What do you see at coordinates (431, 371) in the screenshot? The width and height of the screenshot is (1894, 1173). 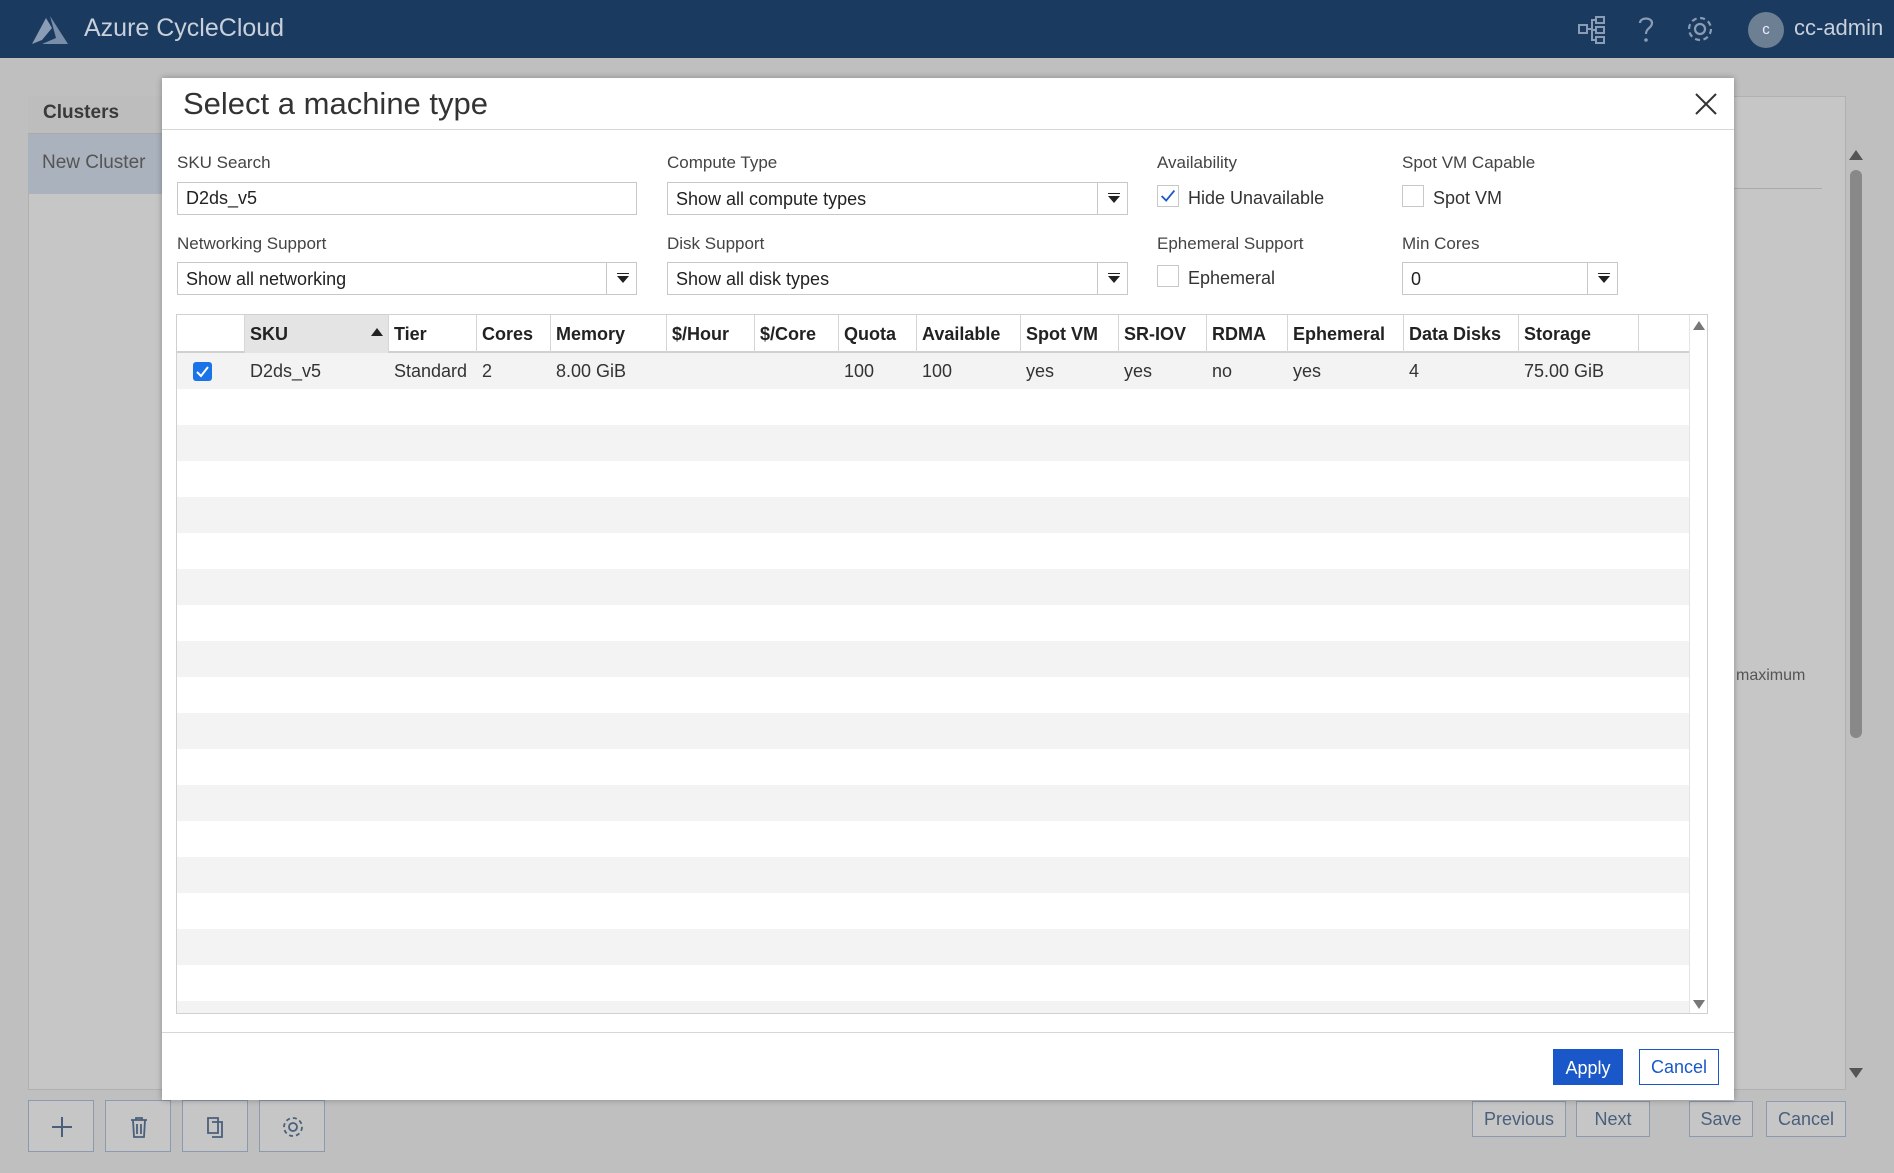 I see `cell-tier: Standard` at bounding box center [431, 371].